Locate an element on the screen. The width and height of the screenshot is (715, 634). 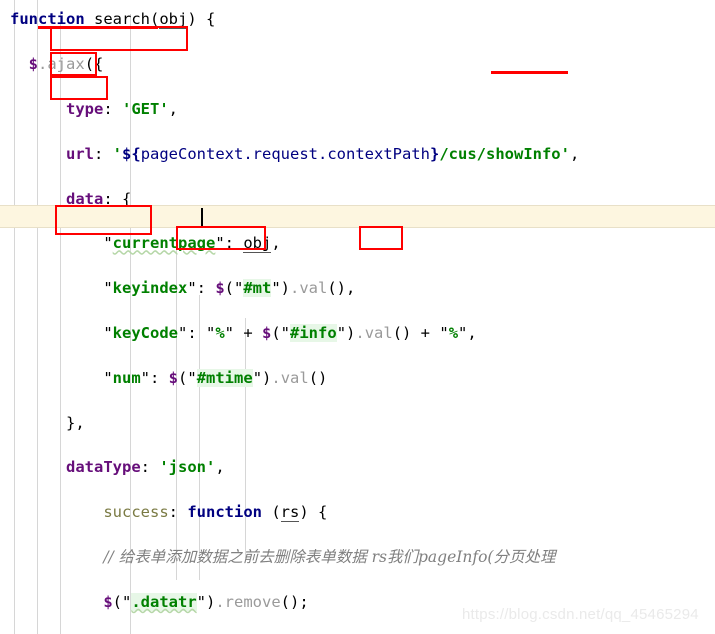
code-line: "keyCode": "%" + $("#info").val() + "%", is located at coordinates (290, 332).